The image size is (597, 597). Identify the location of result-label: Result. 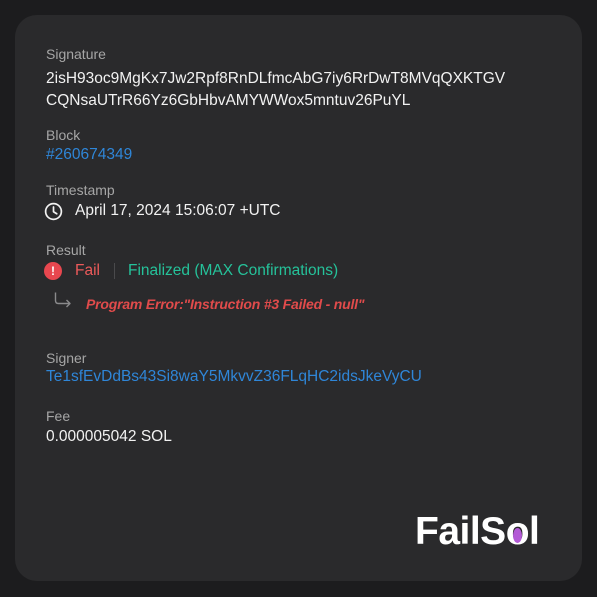
(66, 250).